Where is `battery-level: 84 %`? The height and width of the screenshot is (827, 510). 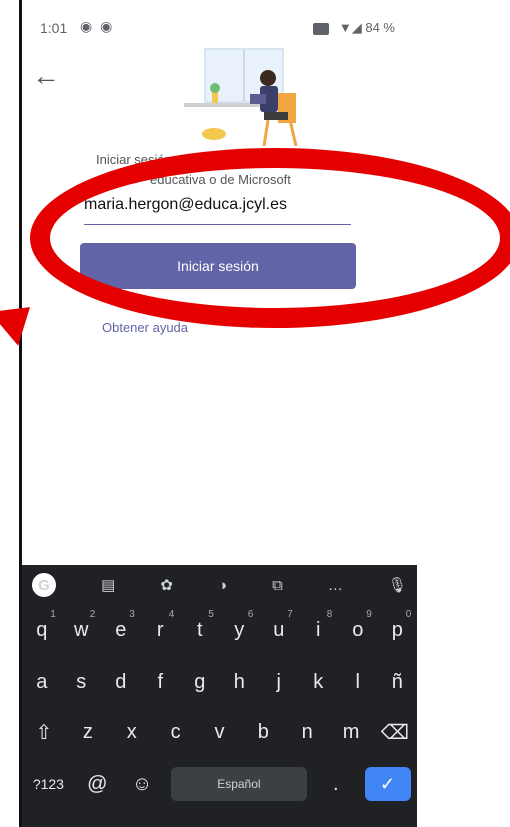
battery-level: 84 % is located at coordinates (380, 27).